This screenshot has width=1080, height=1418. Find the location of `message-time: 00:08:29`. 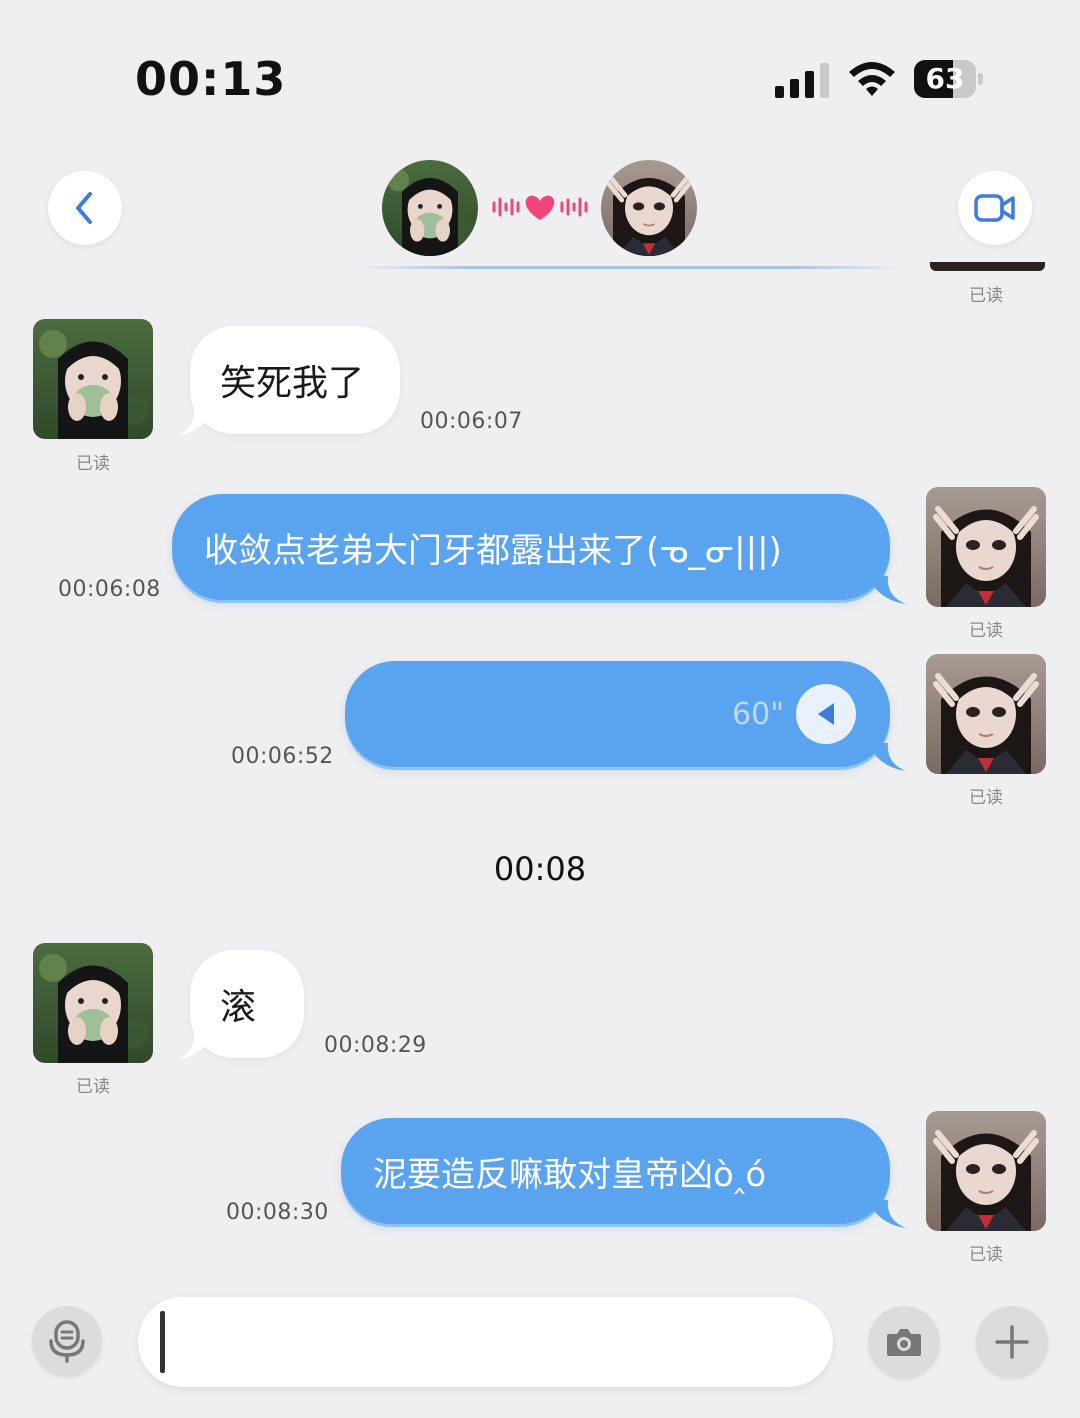

message-time: 00:08:29 is located at coordinates (375, 1045).